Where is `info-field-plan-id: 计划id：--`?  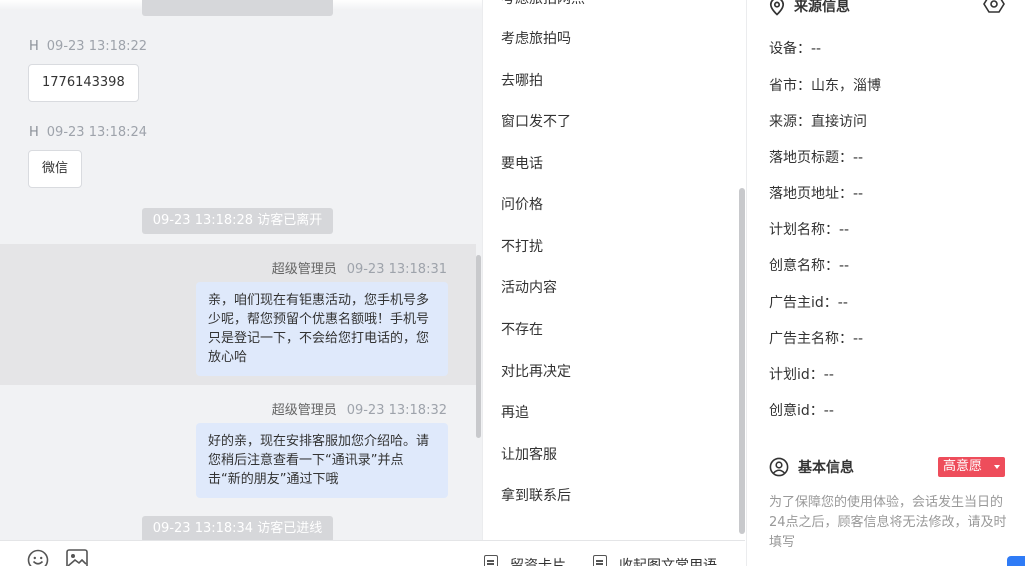
info-field-plan-id: 计划id：-- is located at coordinates (801, 375).